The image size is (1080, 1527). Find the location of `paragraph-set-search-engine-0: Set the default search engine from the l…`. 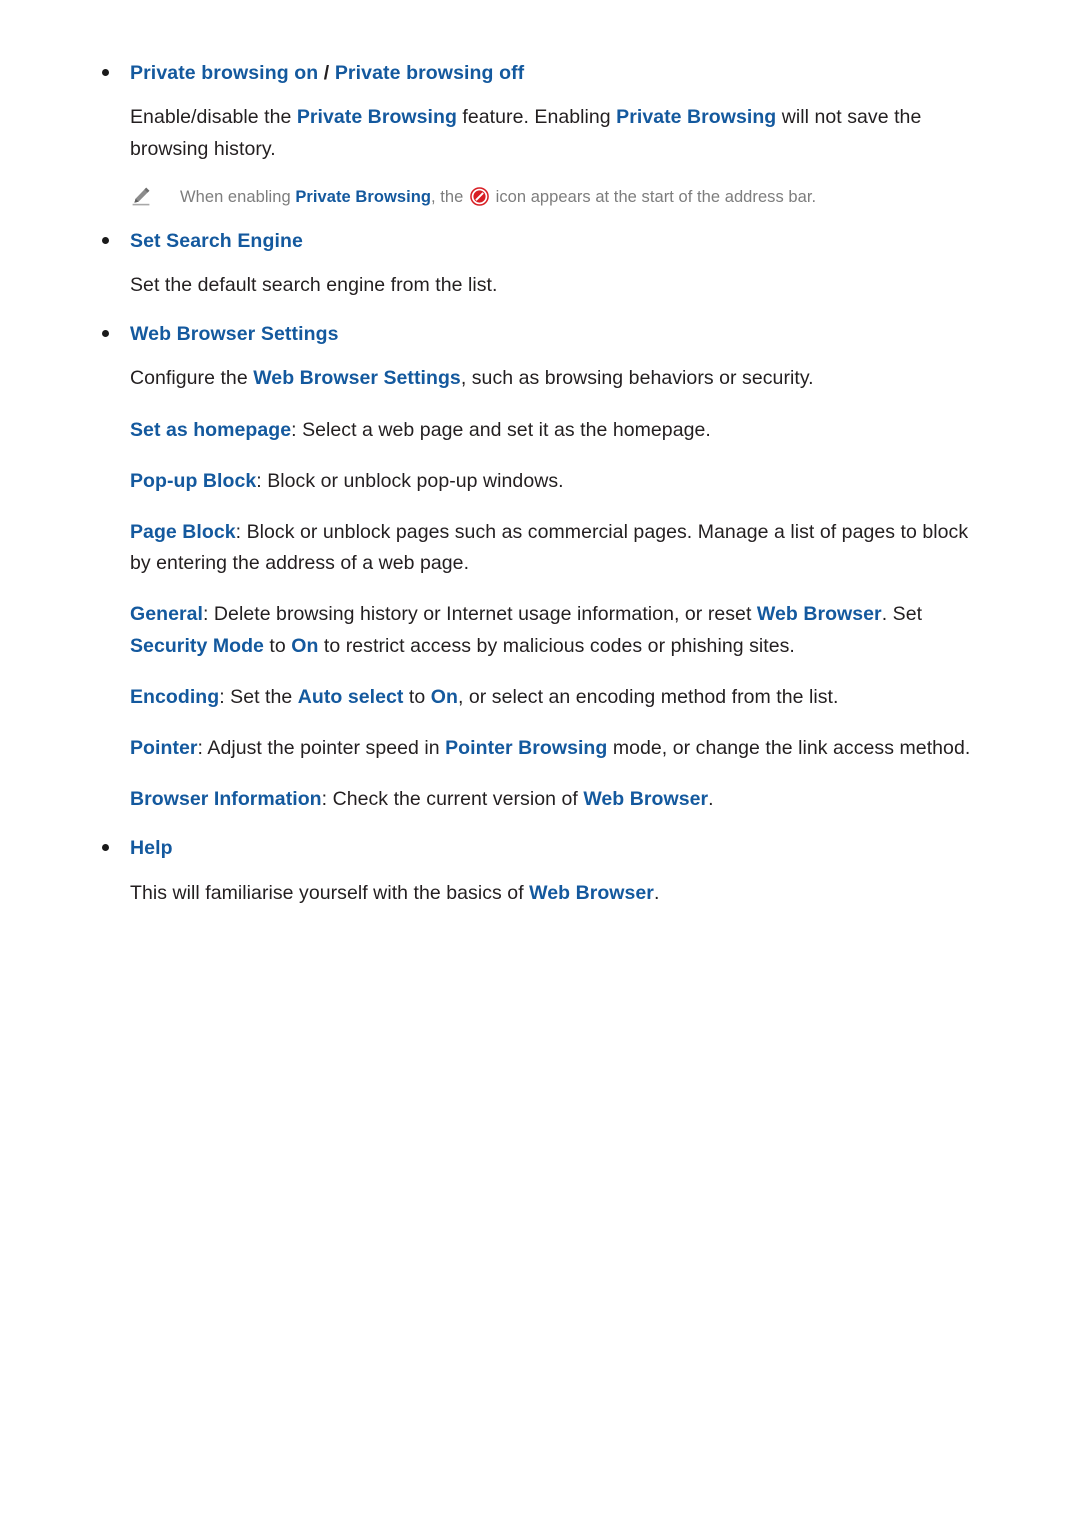

paragraph-set-search-engine-0: Set the default search engine from the l… is located at coordinates (560, 286).